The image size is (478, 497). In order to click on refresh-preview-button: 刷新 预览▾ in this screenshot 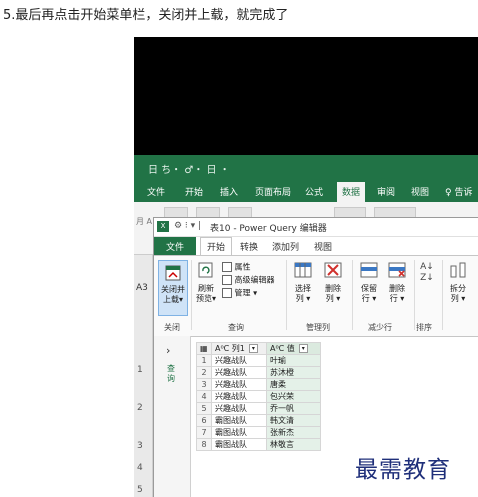, I will do `click(206, 287)`.